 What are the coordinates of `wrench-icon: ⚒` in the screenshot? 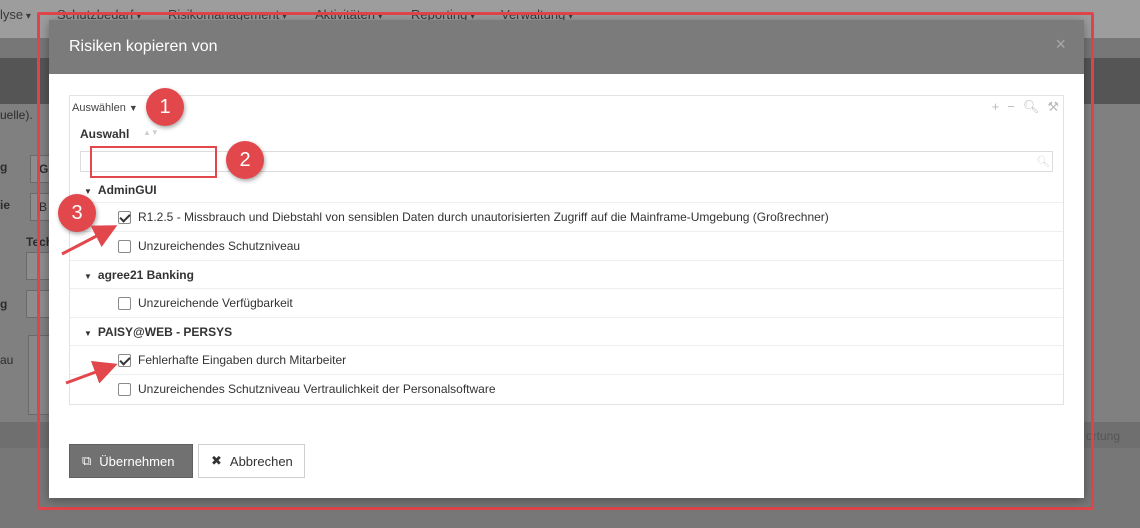 It's located at (1053, 107).